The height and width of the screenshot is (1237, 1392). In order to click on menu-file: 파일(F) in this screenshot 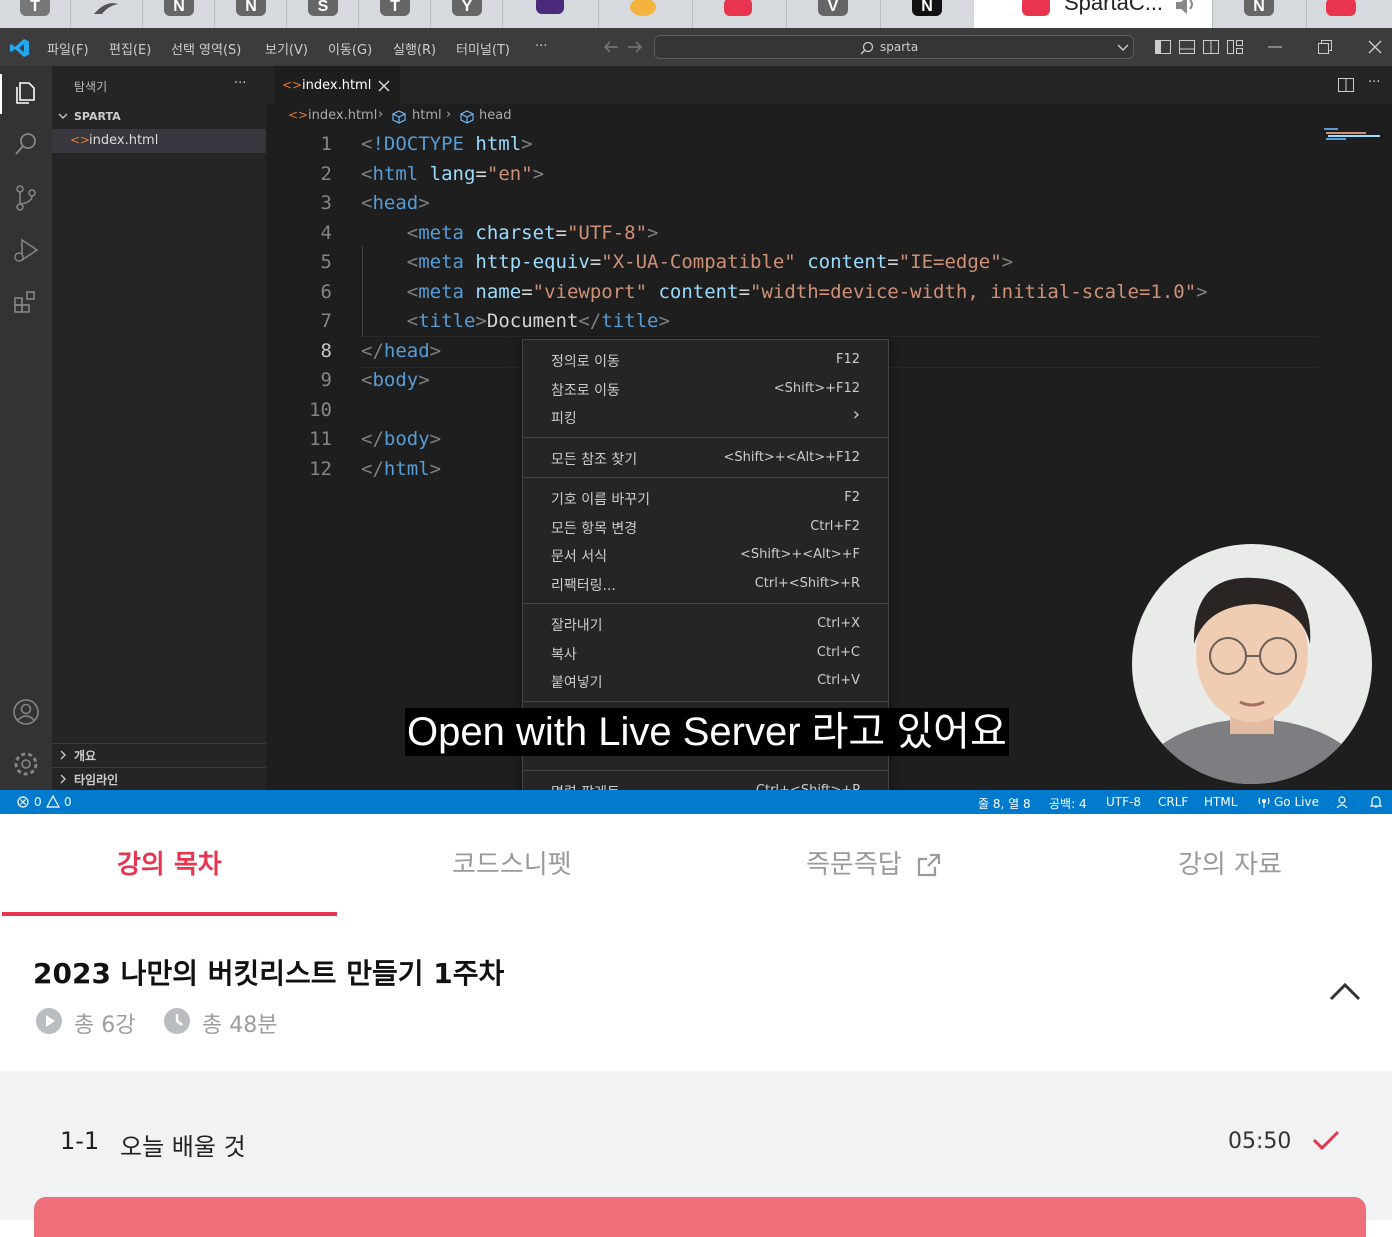, I will do `click(68, 48)`.